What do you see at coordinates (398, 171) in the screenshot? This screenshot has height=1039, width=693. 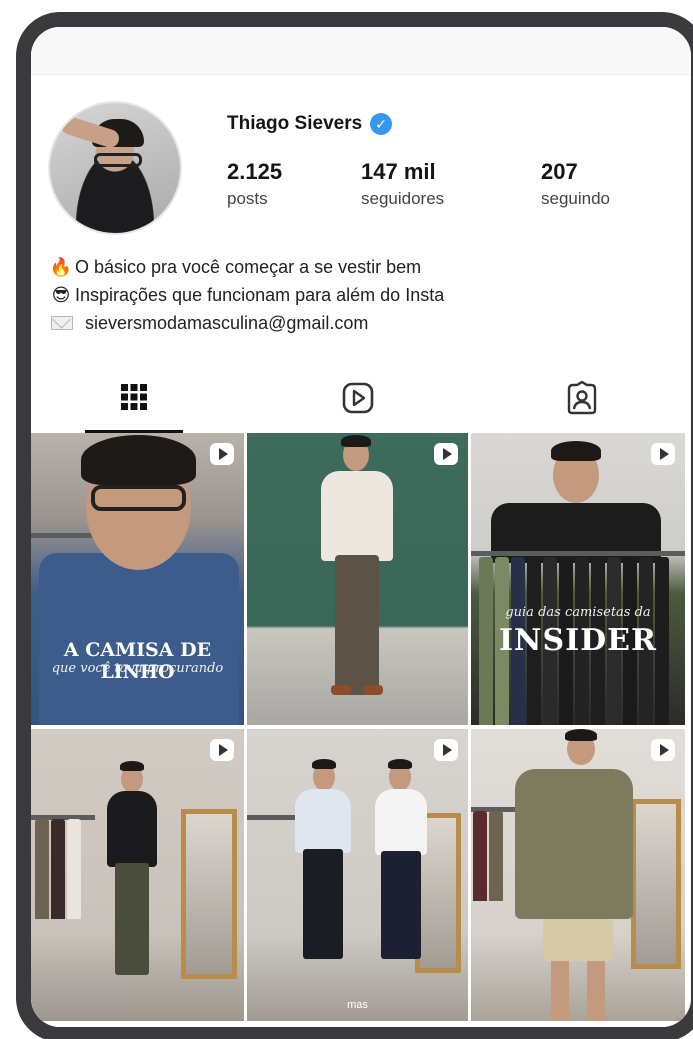 I see `stat-followers-value: 147 mil` at bounding box center [398, 171].